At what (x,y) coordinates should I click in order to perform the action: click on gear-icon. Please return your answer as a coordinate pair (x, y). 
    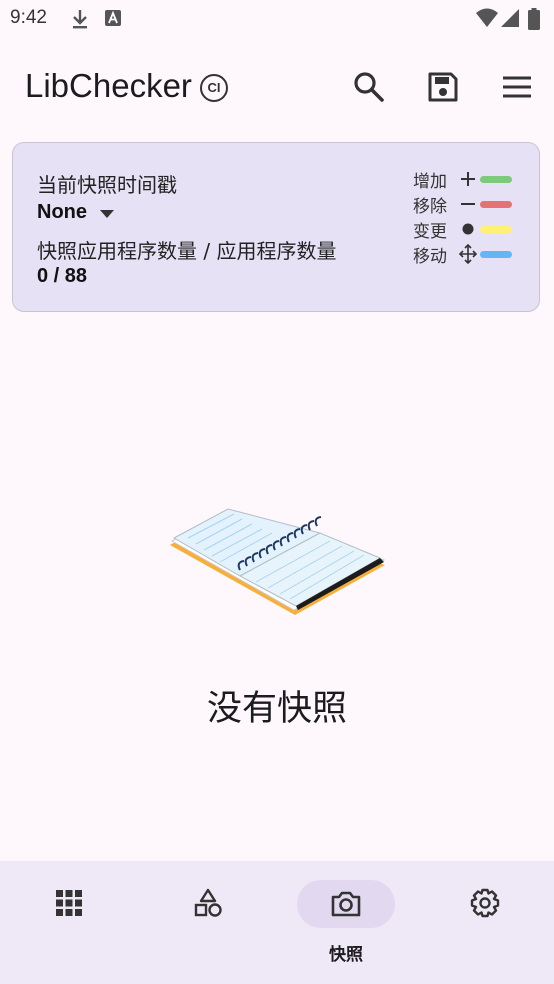
    Looking at the image, I should click on (485, 903).